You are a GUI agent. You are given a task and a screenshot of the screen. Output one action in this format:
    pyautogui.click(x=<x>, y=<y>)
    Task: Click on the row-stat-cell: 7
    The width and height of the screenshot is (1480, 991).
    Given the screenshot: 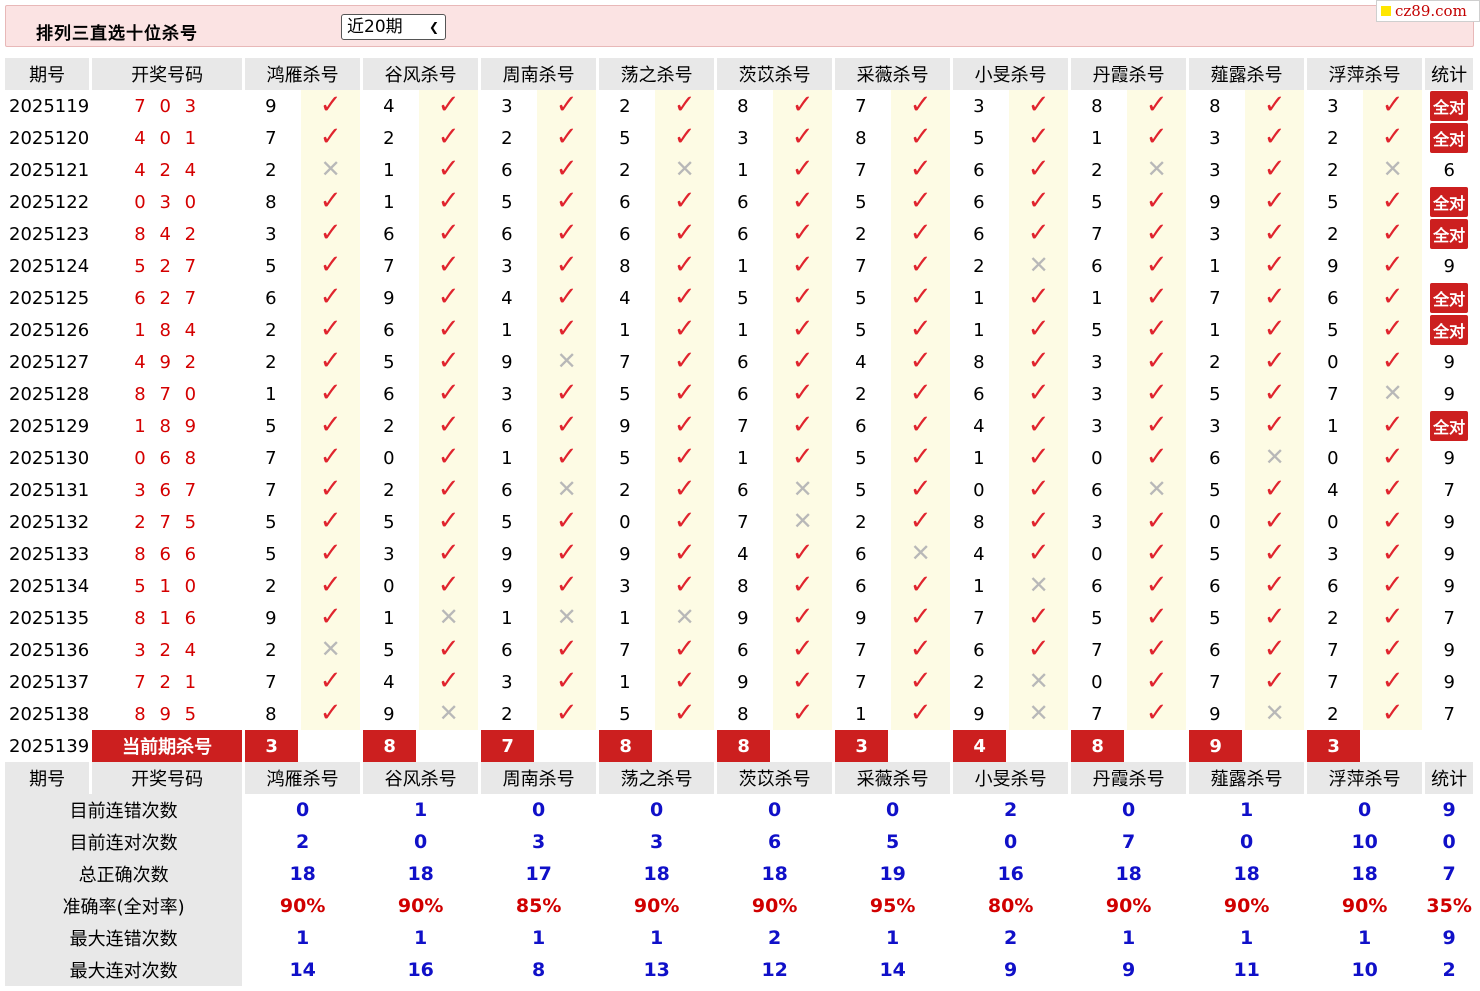 What is the action you would take?
    pyautogui.click(x=1449, y=490)
    